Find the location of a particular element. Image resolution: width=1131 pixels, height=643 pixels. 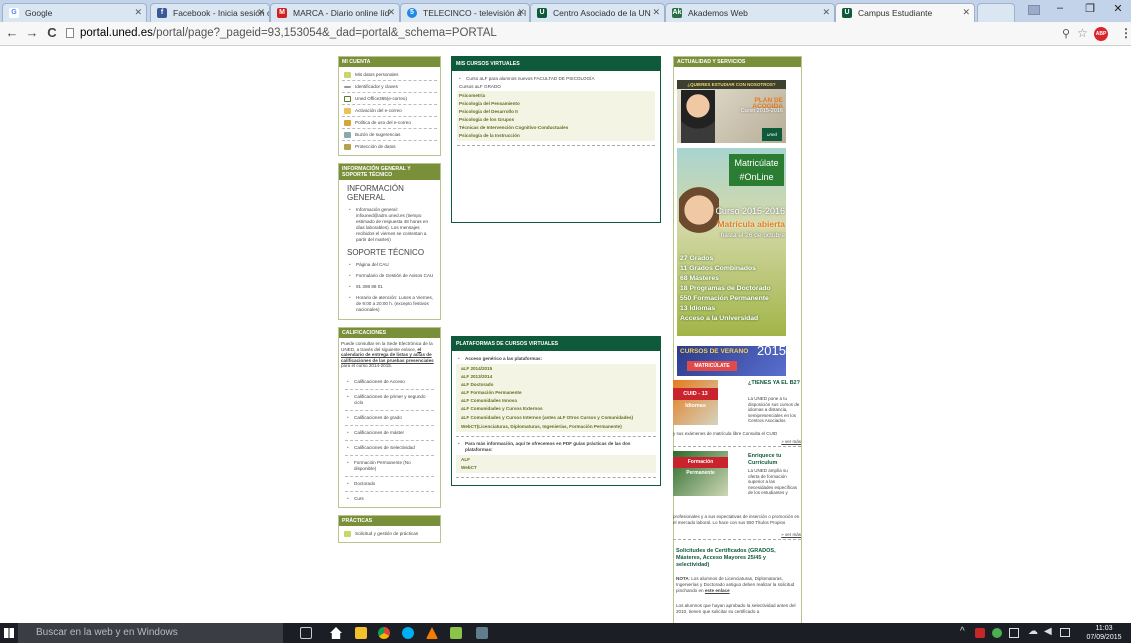

forward-icon: → is located at coordinates (32, 33).